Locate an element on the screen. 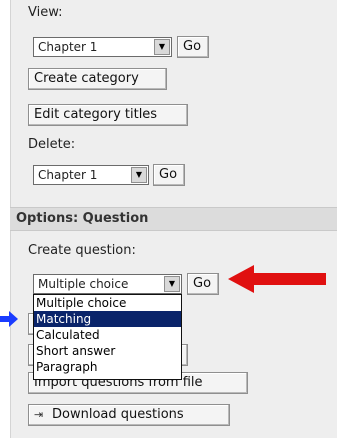 Image resolution: width=337 pixels, height=438 pixels. create-category-button: Create category is located at coordinates (97, 79).